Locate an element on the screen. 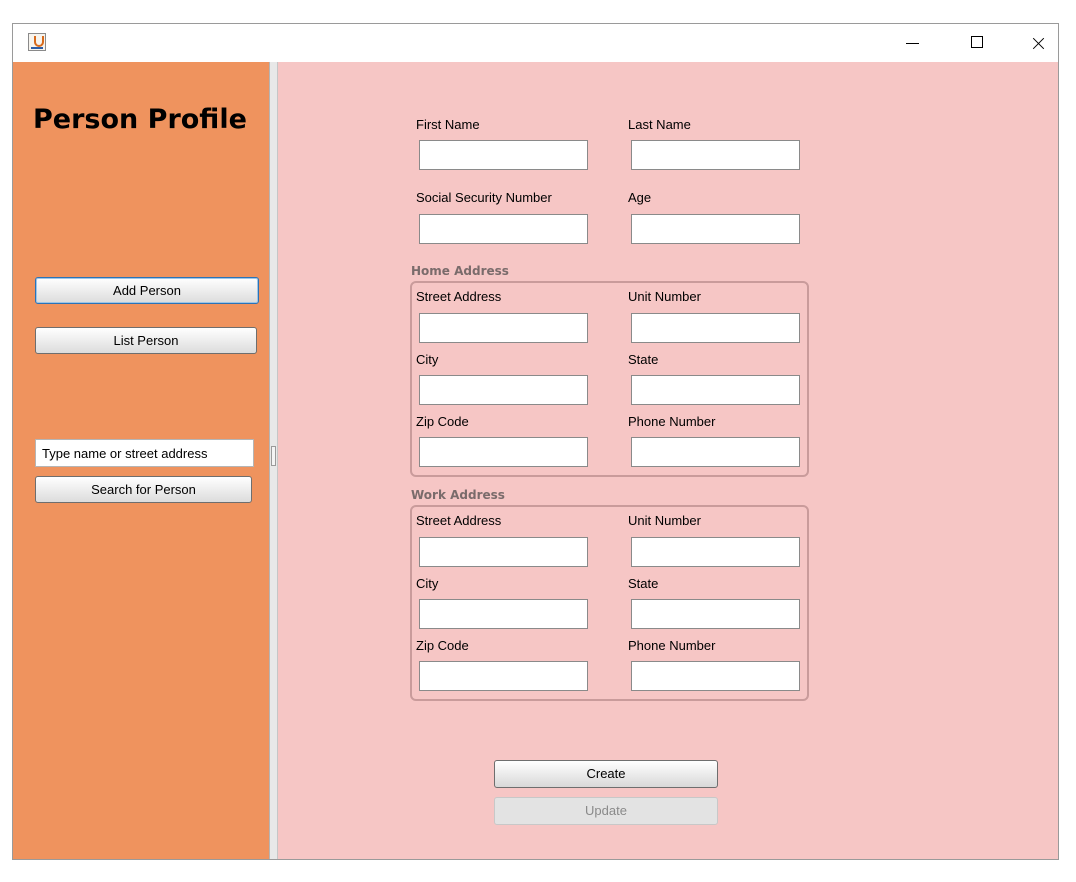 The height and width of the screenshot is (882, 1076). home-zip-label: Zip Code is located at coordinates (442, 421).